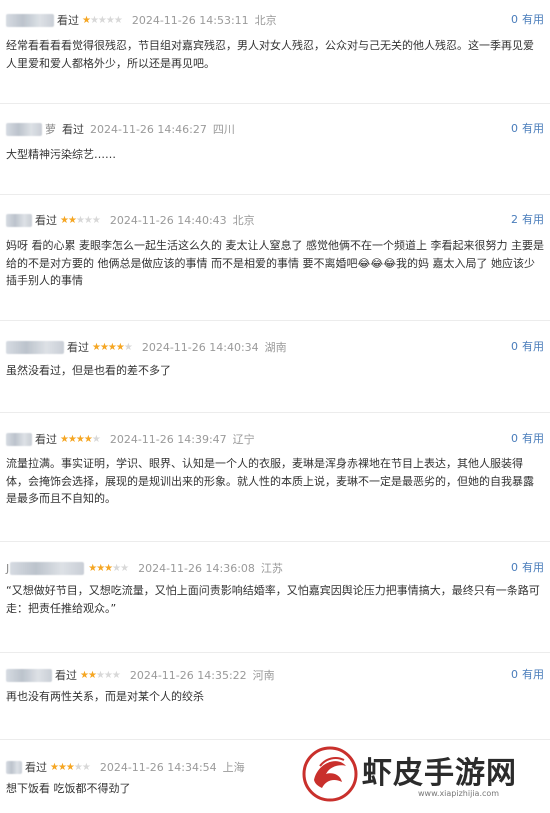 This screenshot has height=813, width=550. Describe the element at coordinates (459, 793) in the screenshot. I see `watermark-url: www.xiapizhijia.com` at that location.